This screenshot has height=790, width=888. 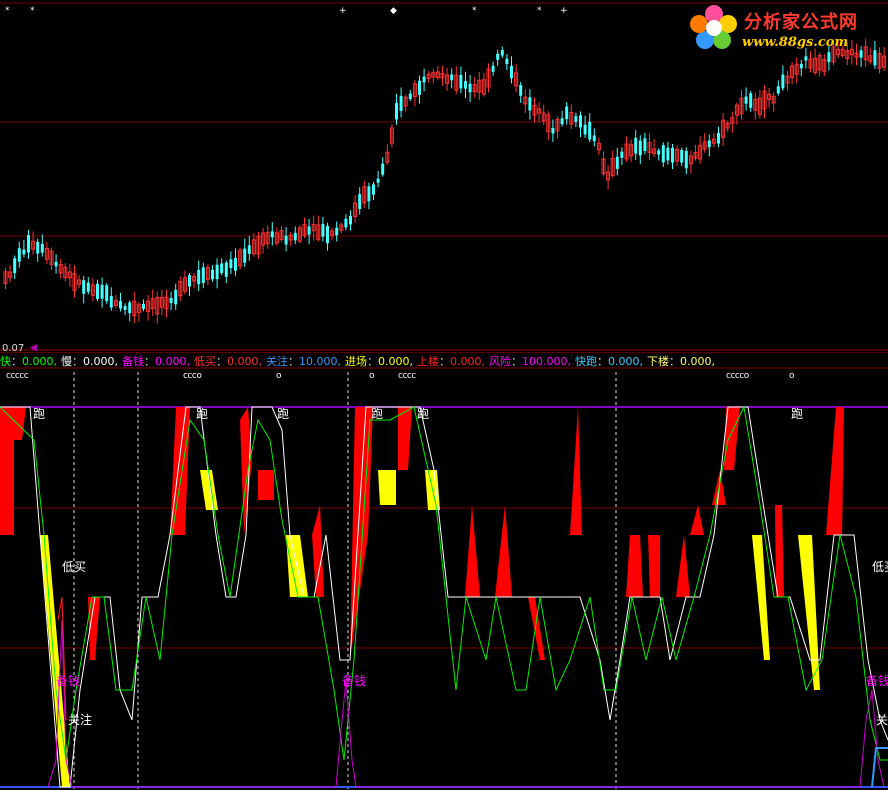 I want to click on legend-item: 关注：10.000,, so click(x=303, y=361).